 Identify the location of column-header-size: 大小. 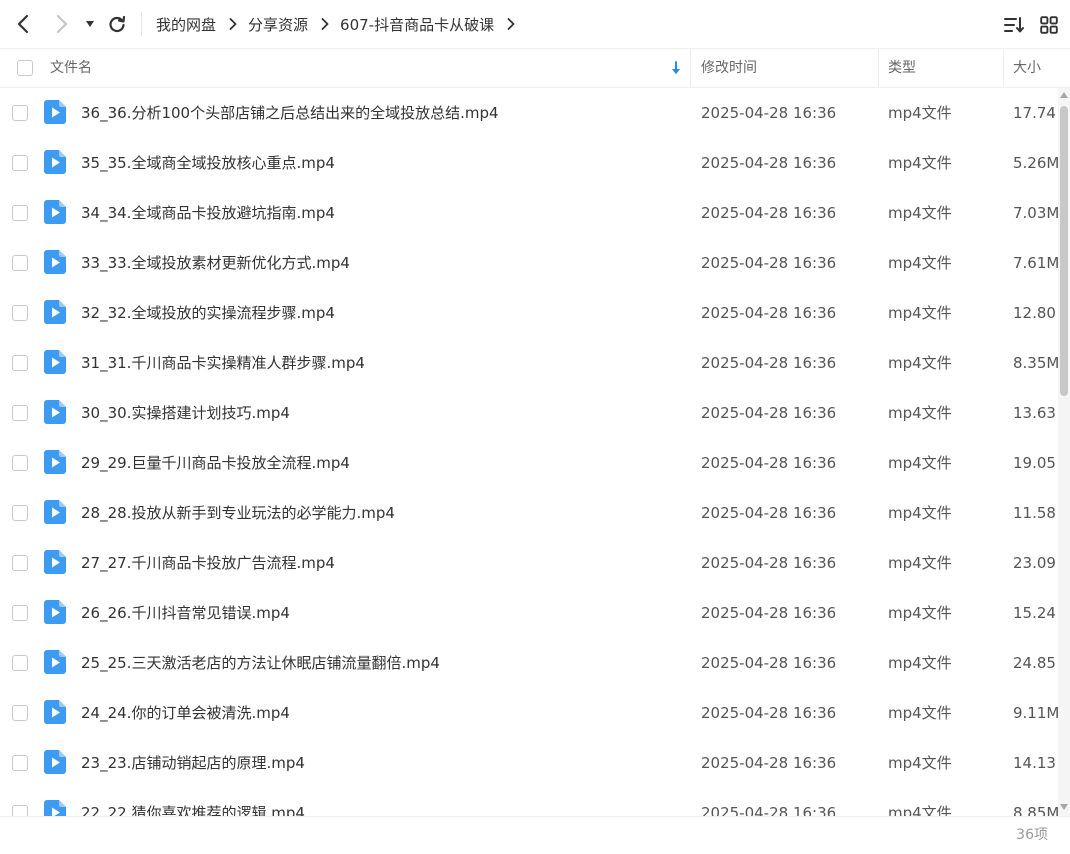
(1027, 68).